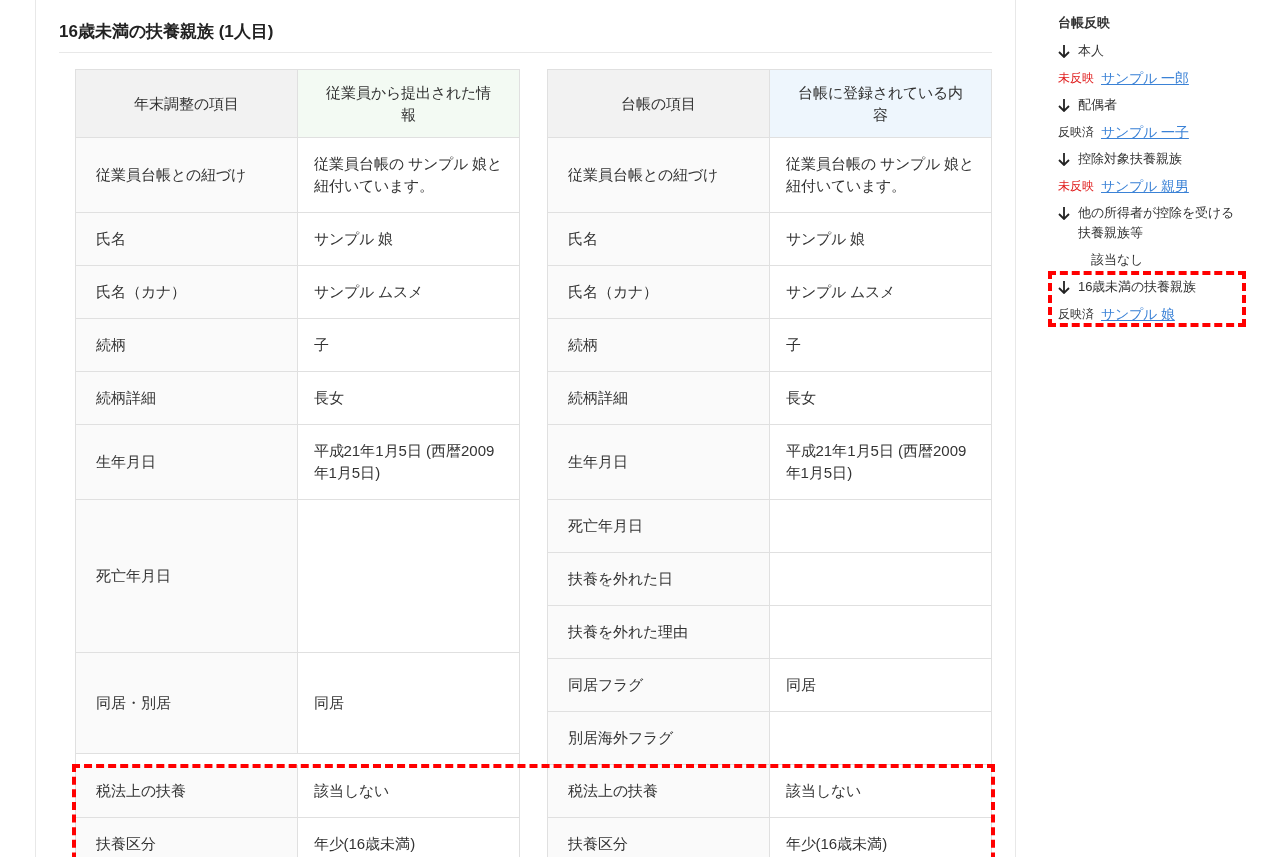 The image size is (1280, 857). Describe the element at coordinates (659, 685) in the screenshot. I see `row-label: 同居フラグ` at that location.